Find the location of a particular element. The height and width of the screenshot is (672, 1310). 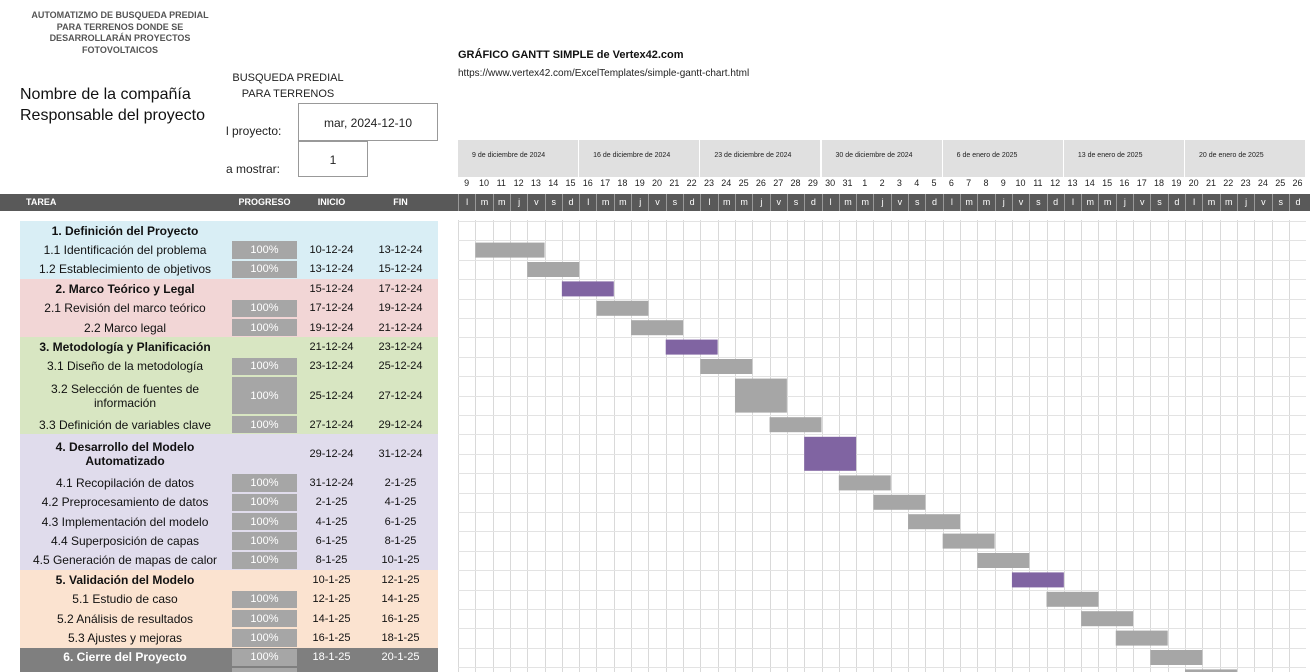

task-name: 5. Validación del Modelo is located at coordinates (125, 579).